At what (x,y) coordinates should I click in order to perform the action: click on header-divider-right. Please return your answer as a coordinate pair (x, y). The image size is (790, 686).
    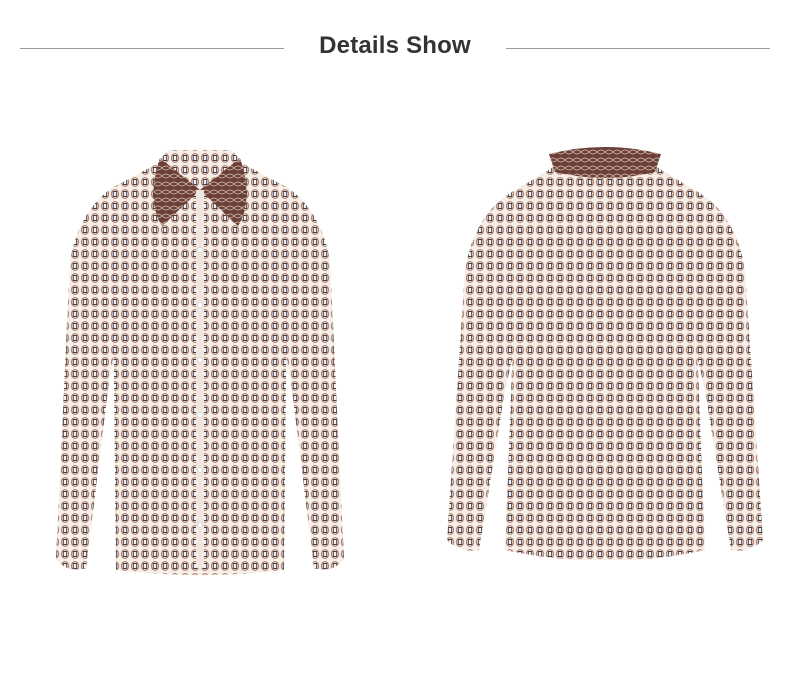
    Looking at the image, I should click on (638, 48).